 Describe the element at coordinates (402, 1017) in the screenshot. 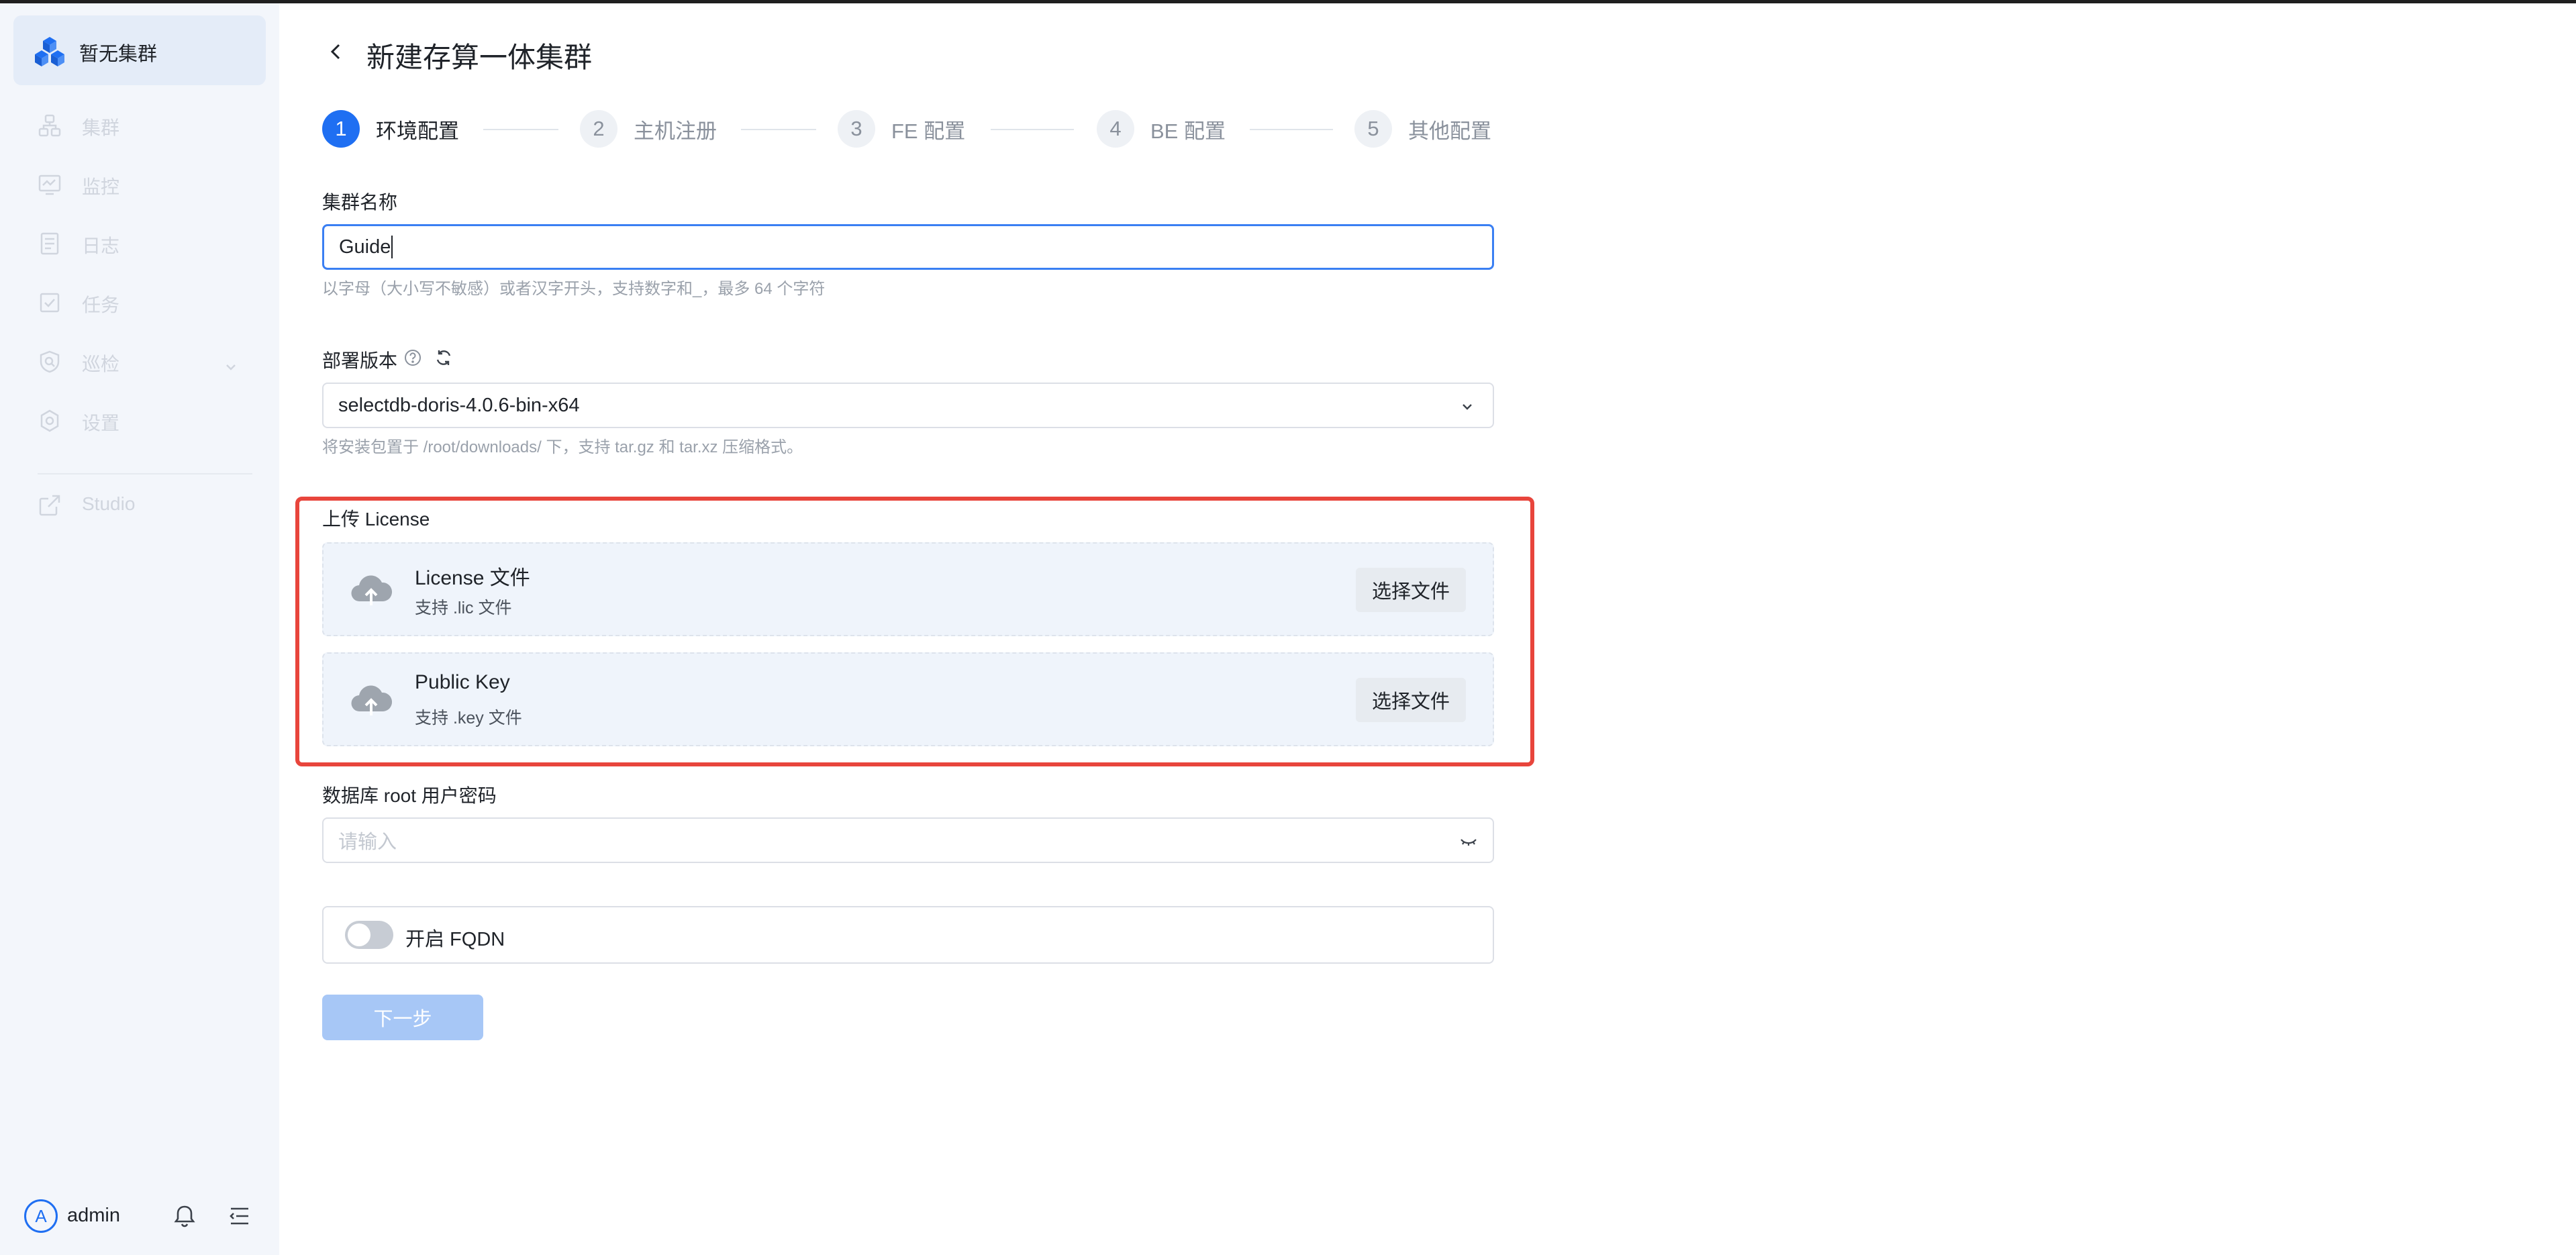

I see `next-step-button: 下一步` at that location.